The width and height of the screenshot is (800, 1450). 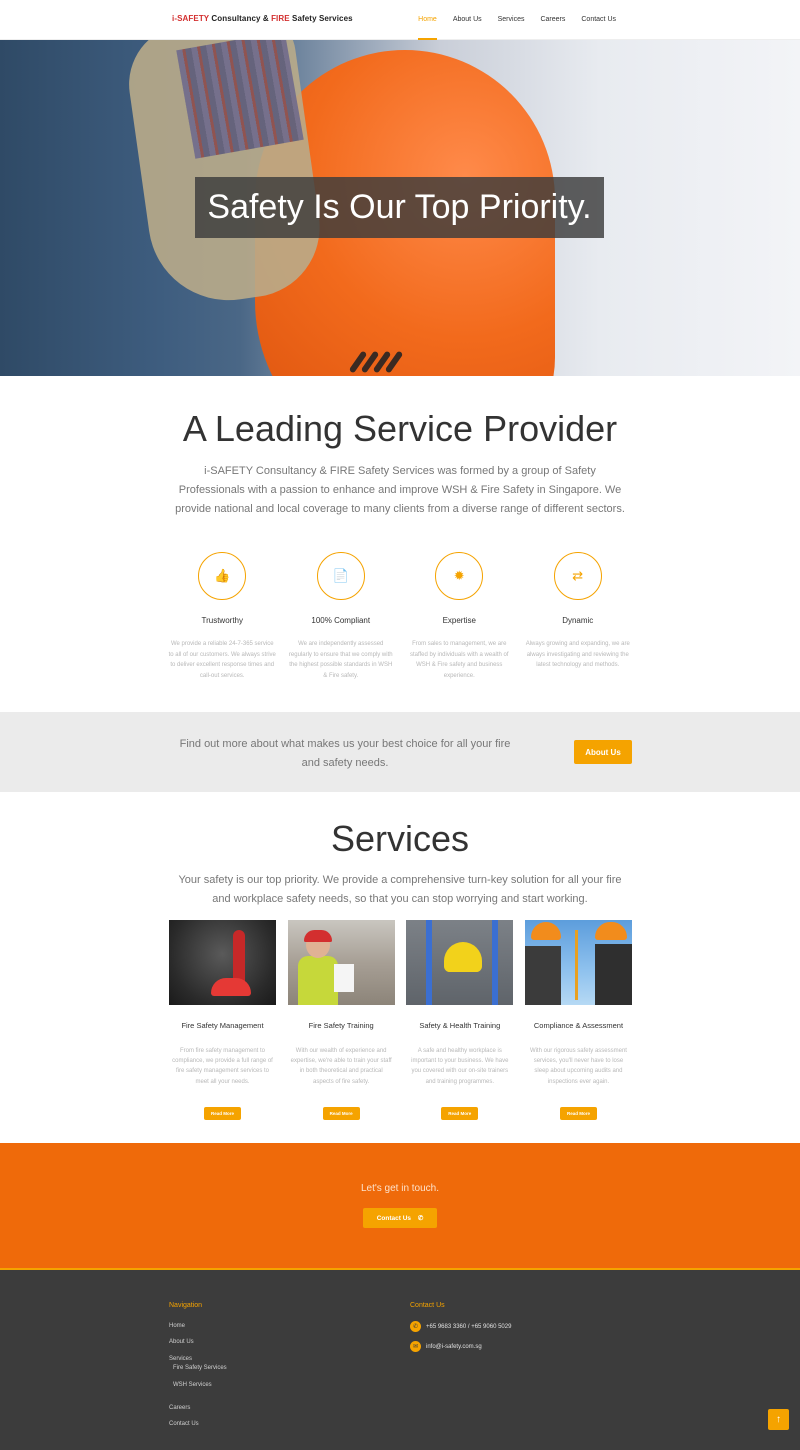 I want to click on nav-careers: Careers, so click(x=552, y=20).